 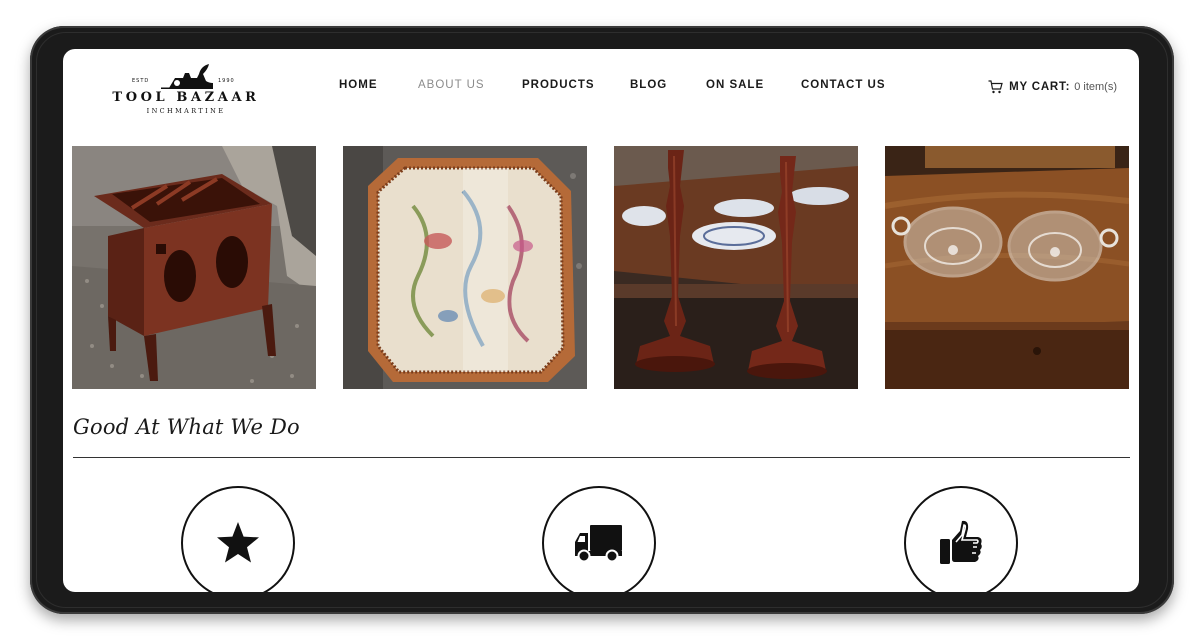 What do you see at coordinates (961, 542) in the screenshot?
I see `thumbs-up-icon` at bounding box center [961, 542].